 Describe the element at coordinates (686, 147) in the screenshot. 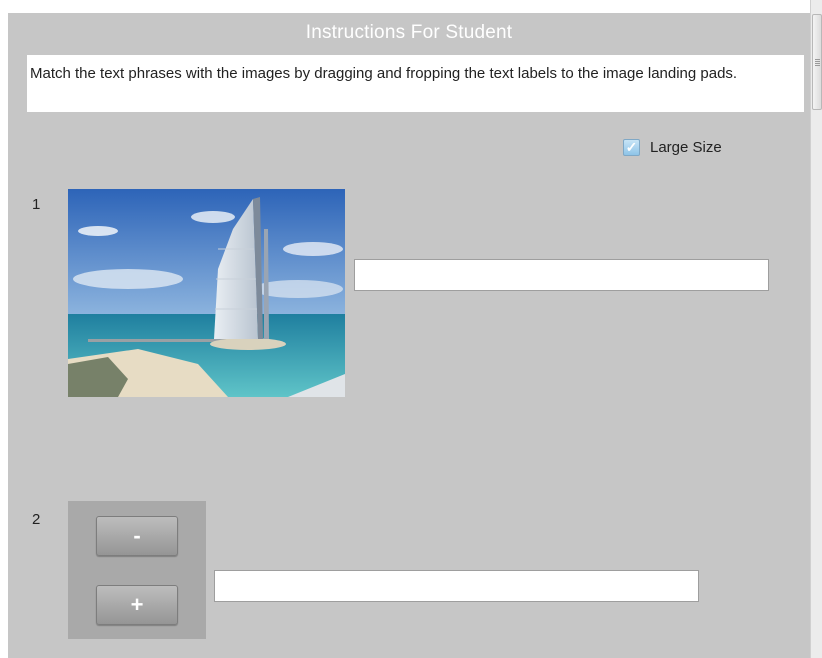

I see `large-size-label: Large Size` at that location.